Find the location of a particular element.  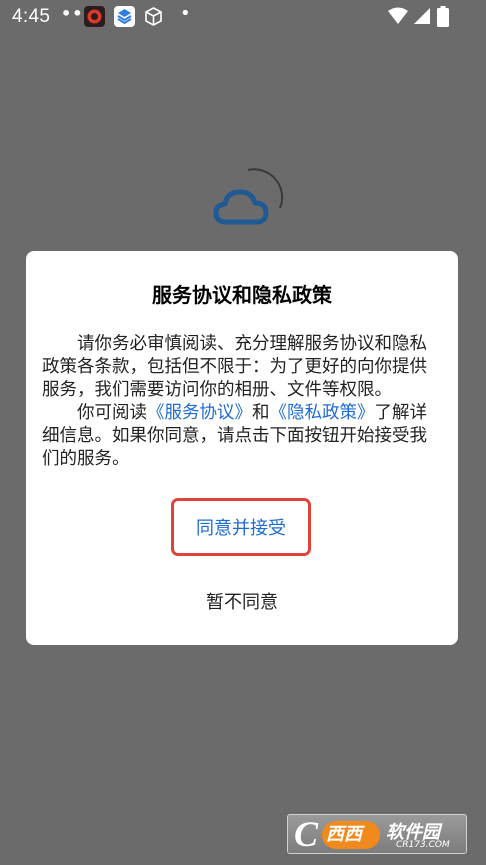

layers-icon is located at coordinates (124, 16).